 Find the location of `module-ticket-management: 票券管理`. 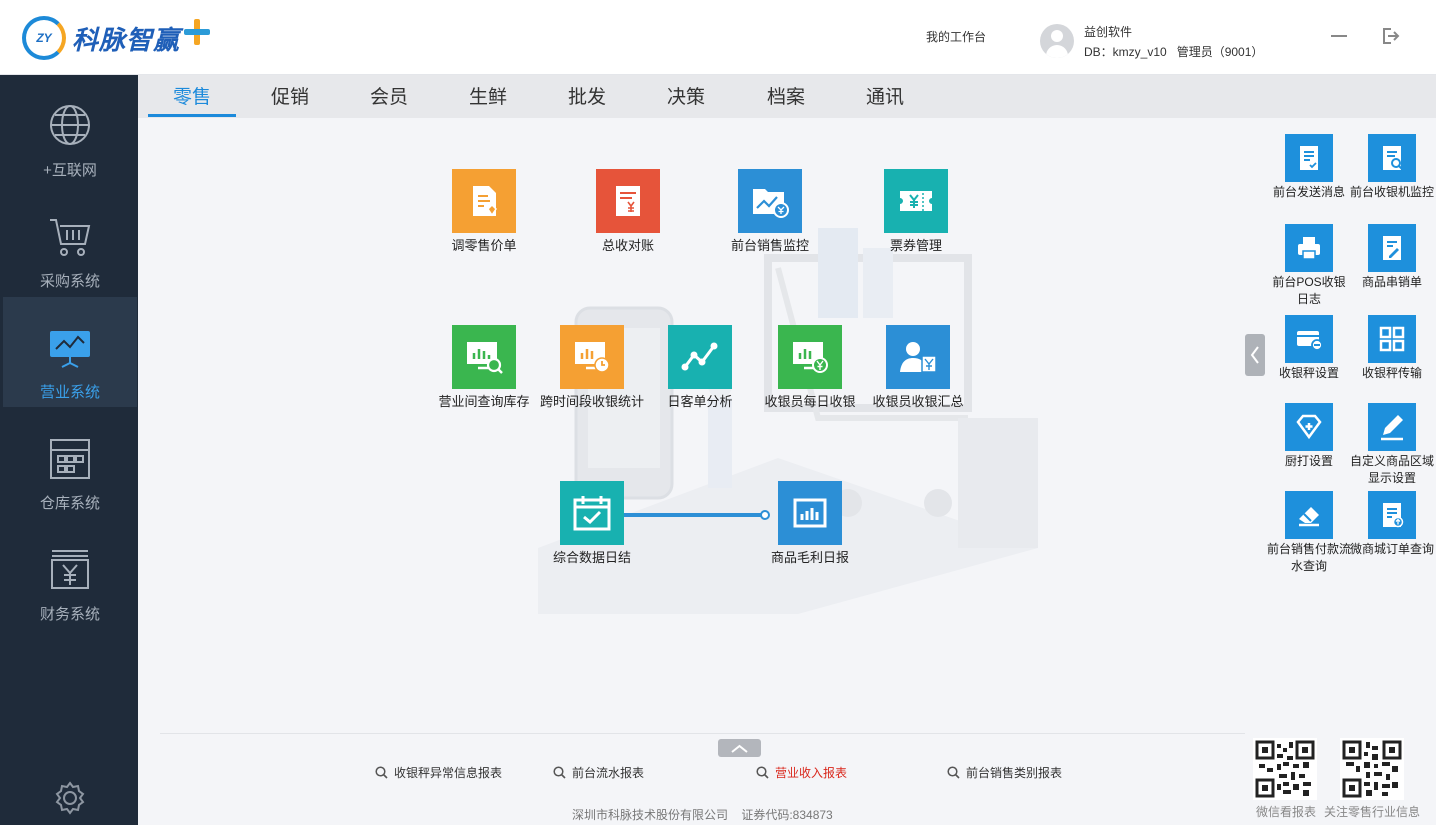

module-ticket-management: 票券管理 is located at coordinates (916, 212).